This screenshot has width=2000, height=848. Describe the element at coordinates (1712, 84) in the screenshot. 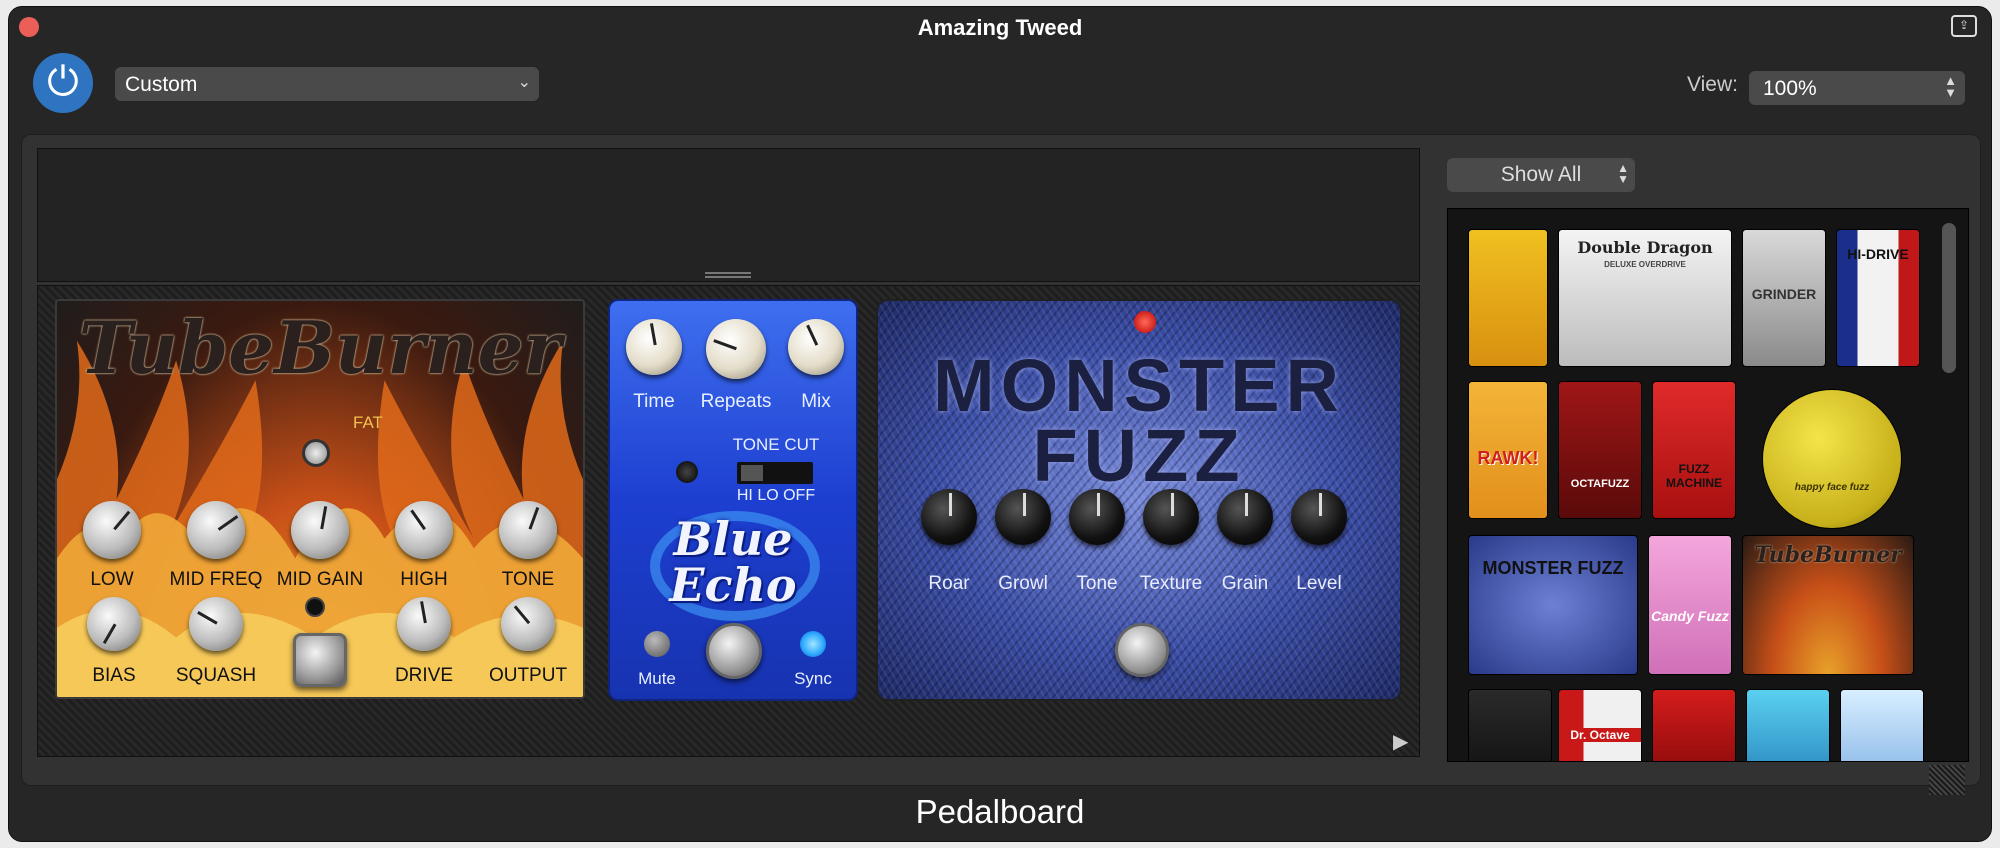

I see `view-label: View:` at that location.